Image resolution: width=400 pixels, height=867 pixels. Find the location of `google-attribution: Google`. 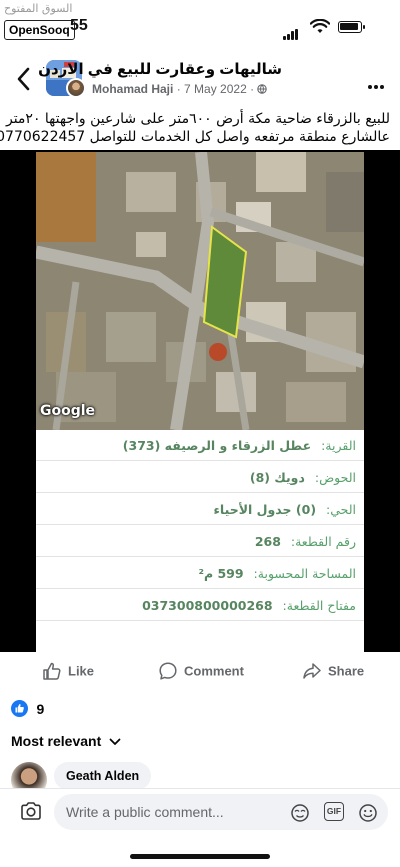

google-attribution: Google is located at coordinates (68, 411).